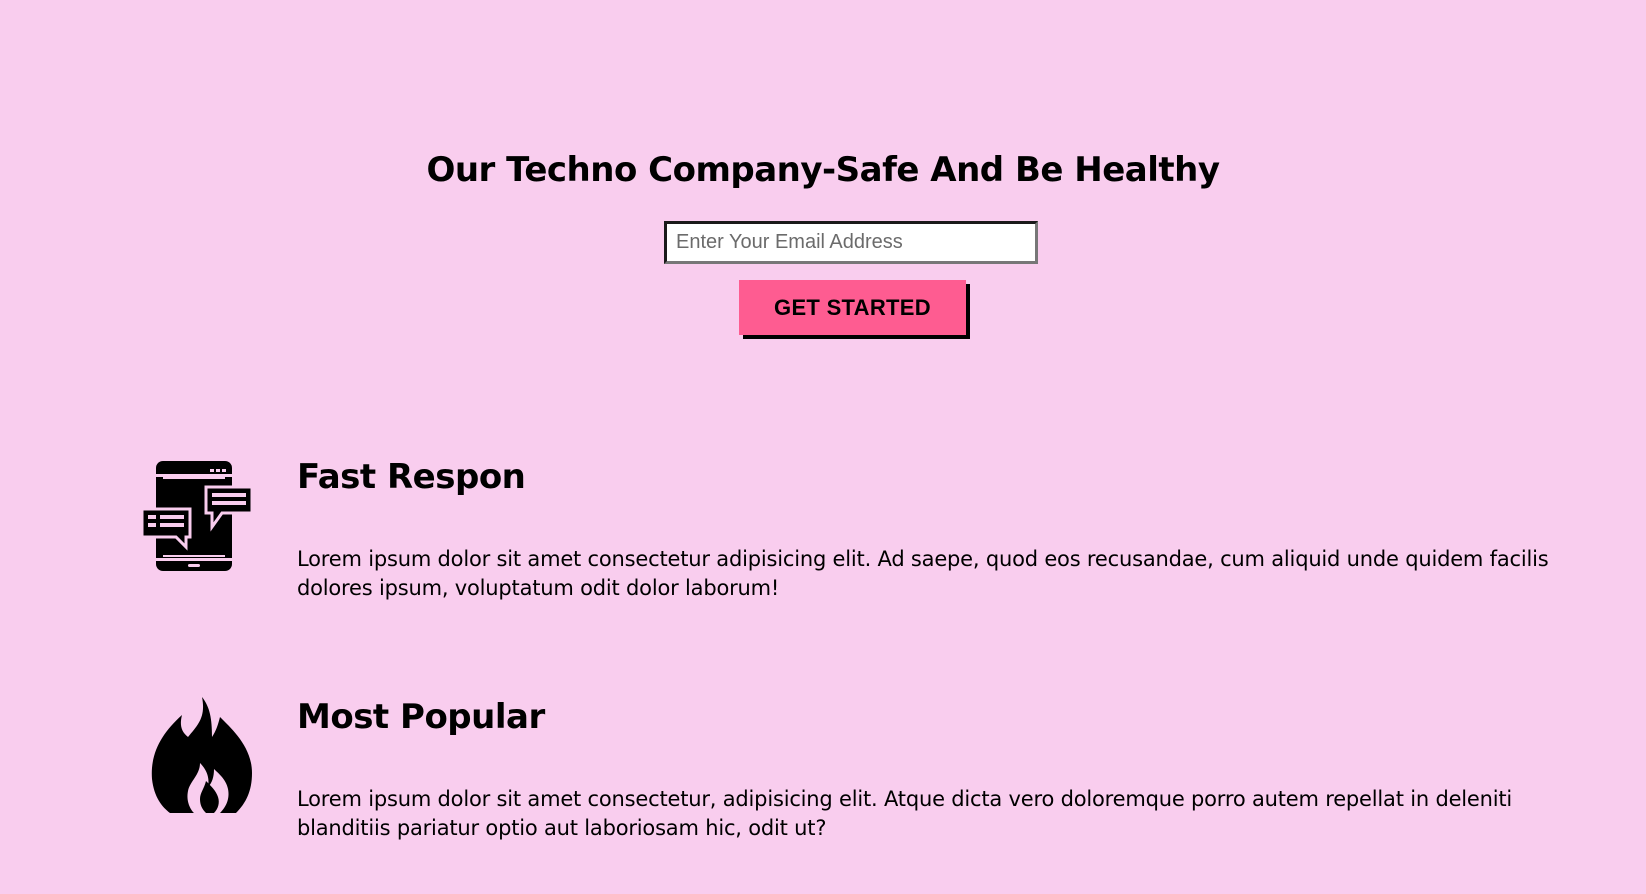  Describe the element at coordinates (823, 170) in the screenshot. I see `page-title: Our Techno Company-Safe And Be Healthy` at that location.